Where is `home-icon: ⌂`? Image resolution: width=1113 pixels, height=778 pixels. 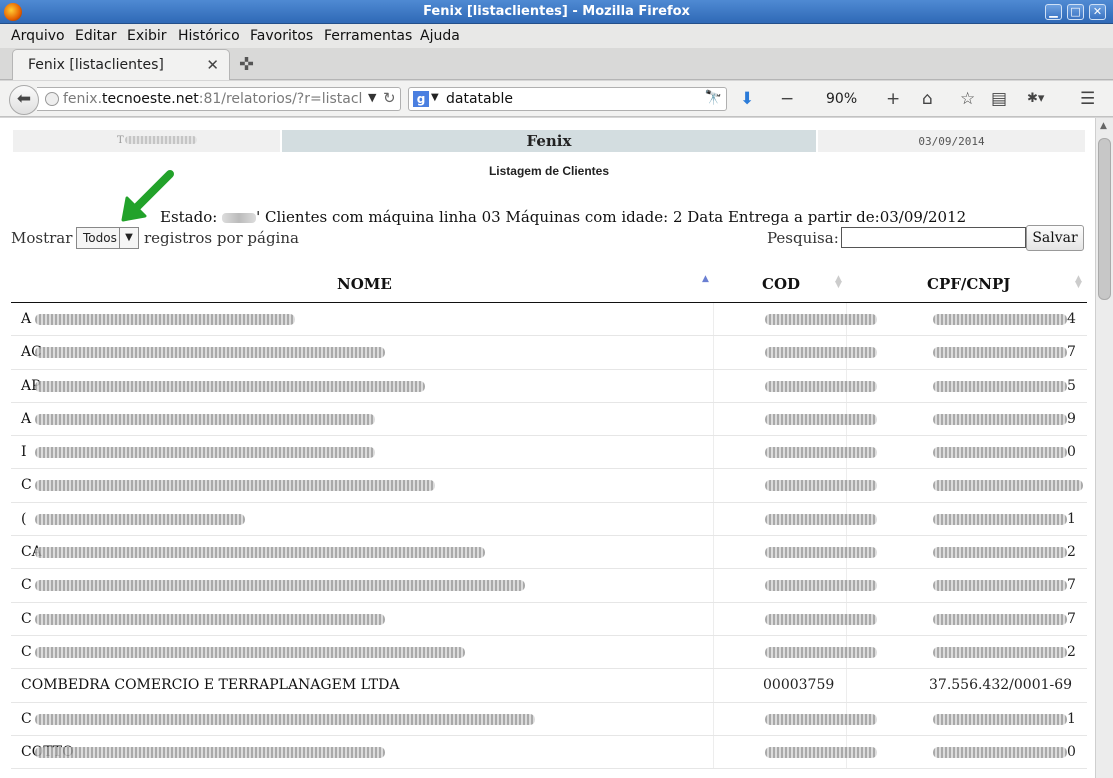 home-icon: ⌂ is located at coordinates (927, 99).